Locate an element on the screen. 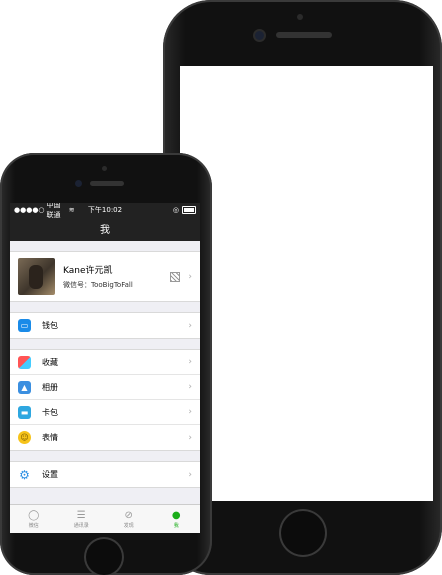 The width and height of the screenshot is (442, 575). tab-contacts: ☰ 通讯录 is located at coordinates (82, 519).